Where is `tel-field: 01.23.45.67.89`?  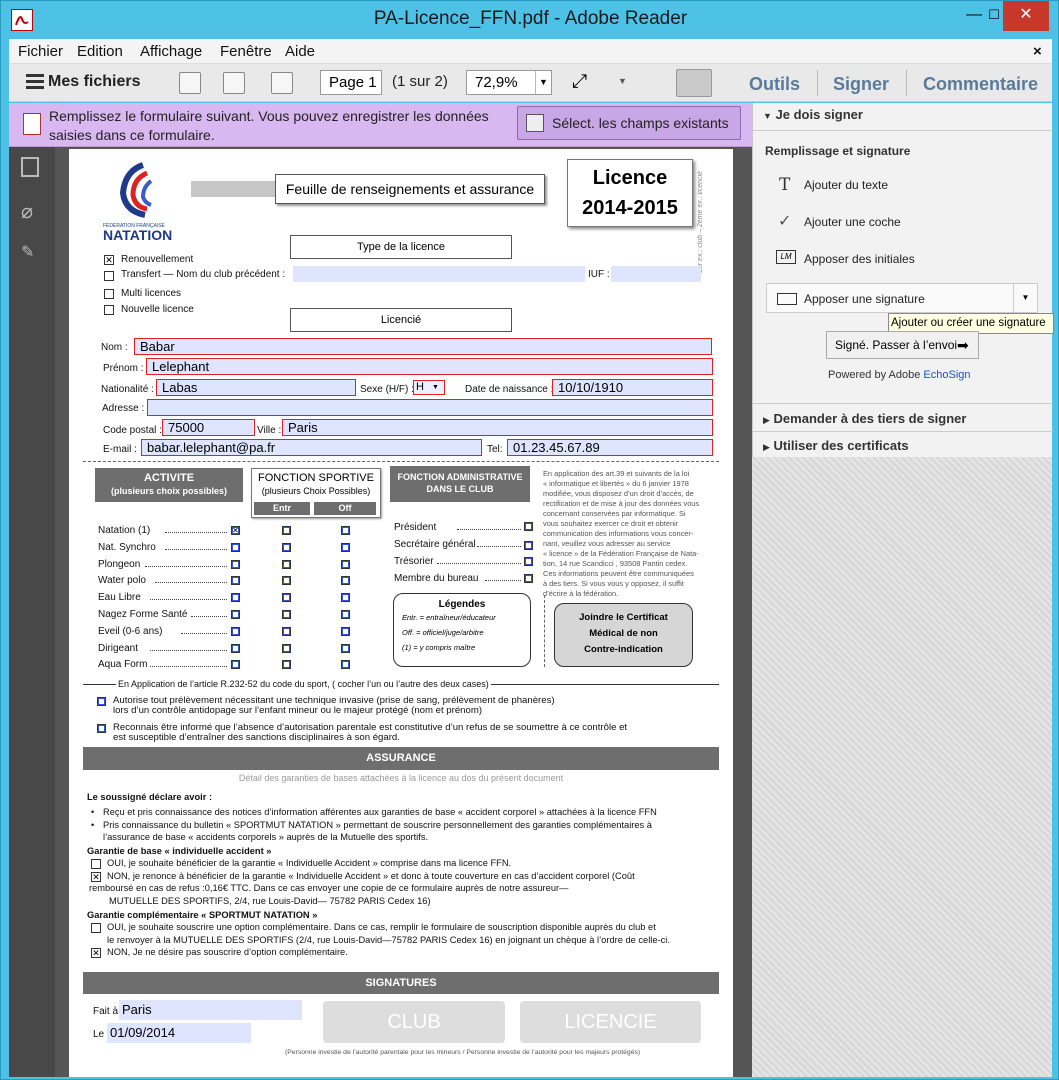
tel-field: 01.23.45.67.89 is located at coordinates (610, 447).